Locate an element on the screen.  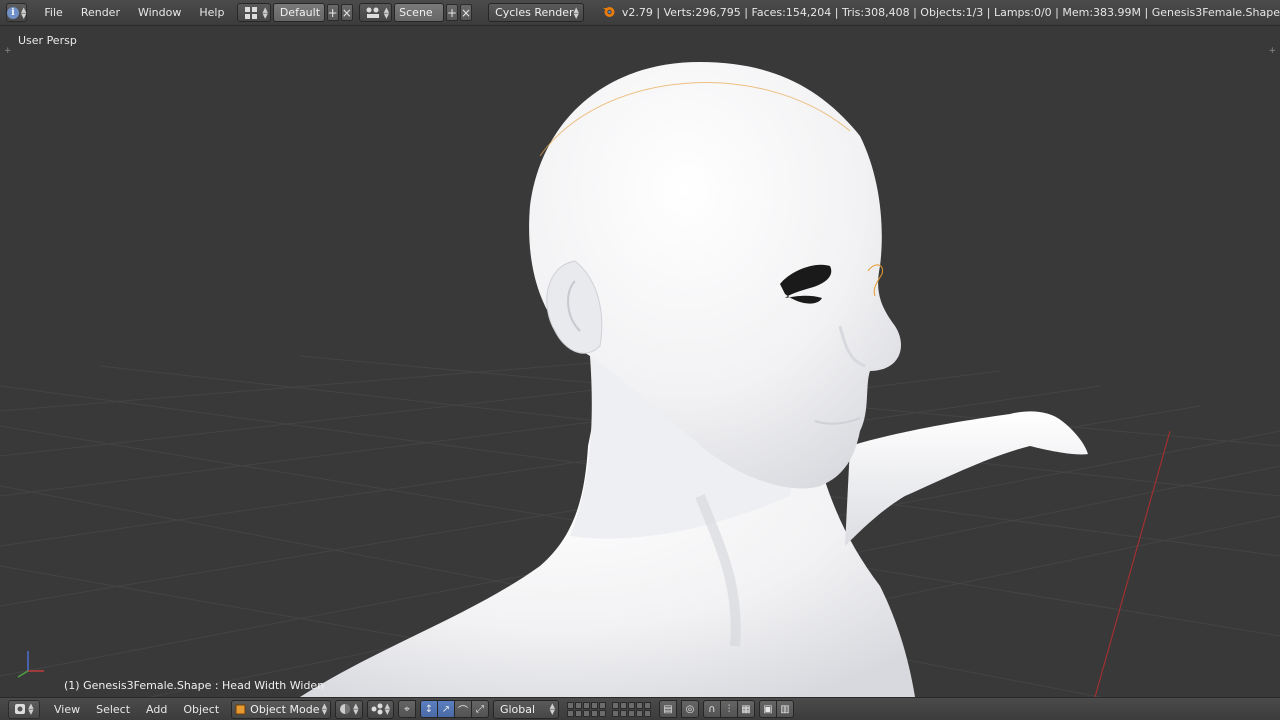
snap-toggle-button: ∩ is located at coordinates (711, 709).